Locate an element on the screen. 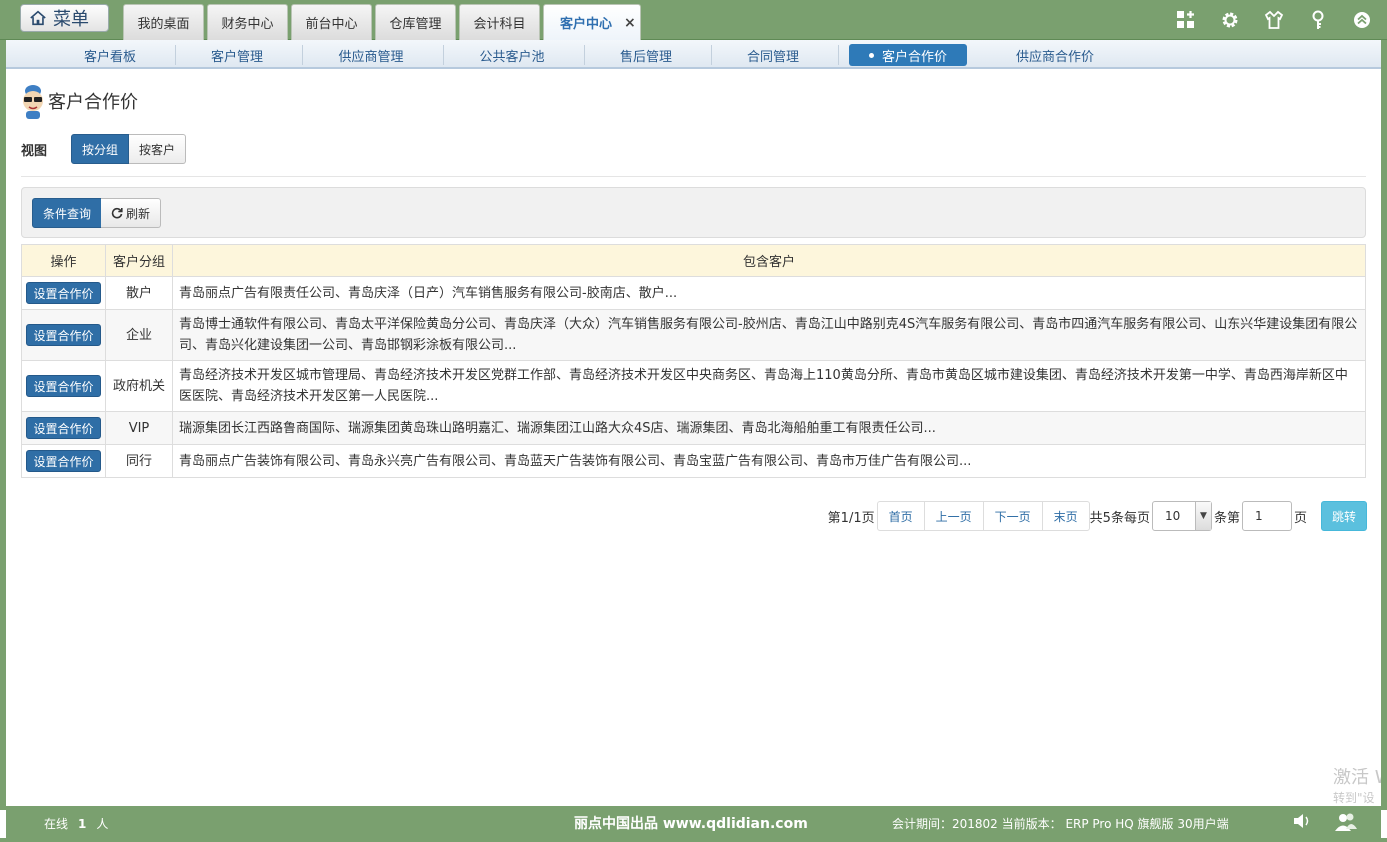 Image resolution: width=1387 pixels, height=842 pixels. online-status: 在线 1 人 is located at coordinates (76, 823).